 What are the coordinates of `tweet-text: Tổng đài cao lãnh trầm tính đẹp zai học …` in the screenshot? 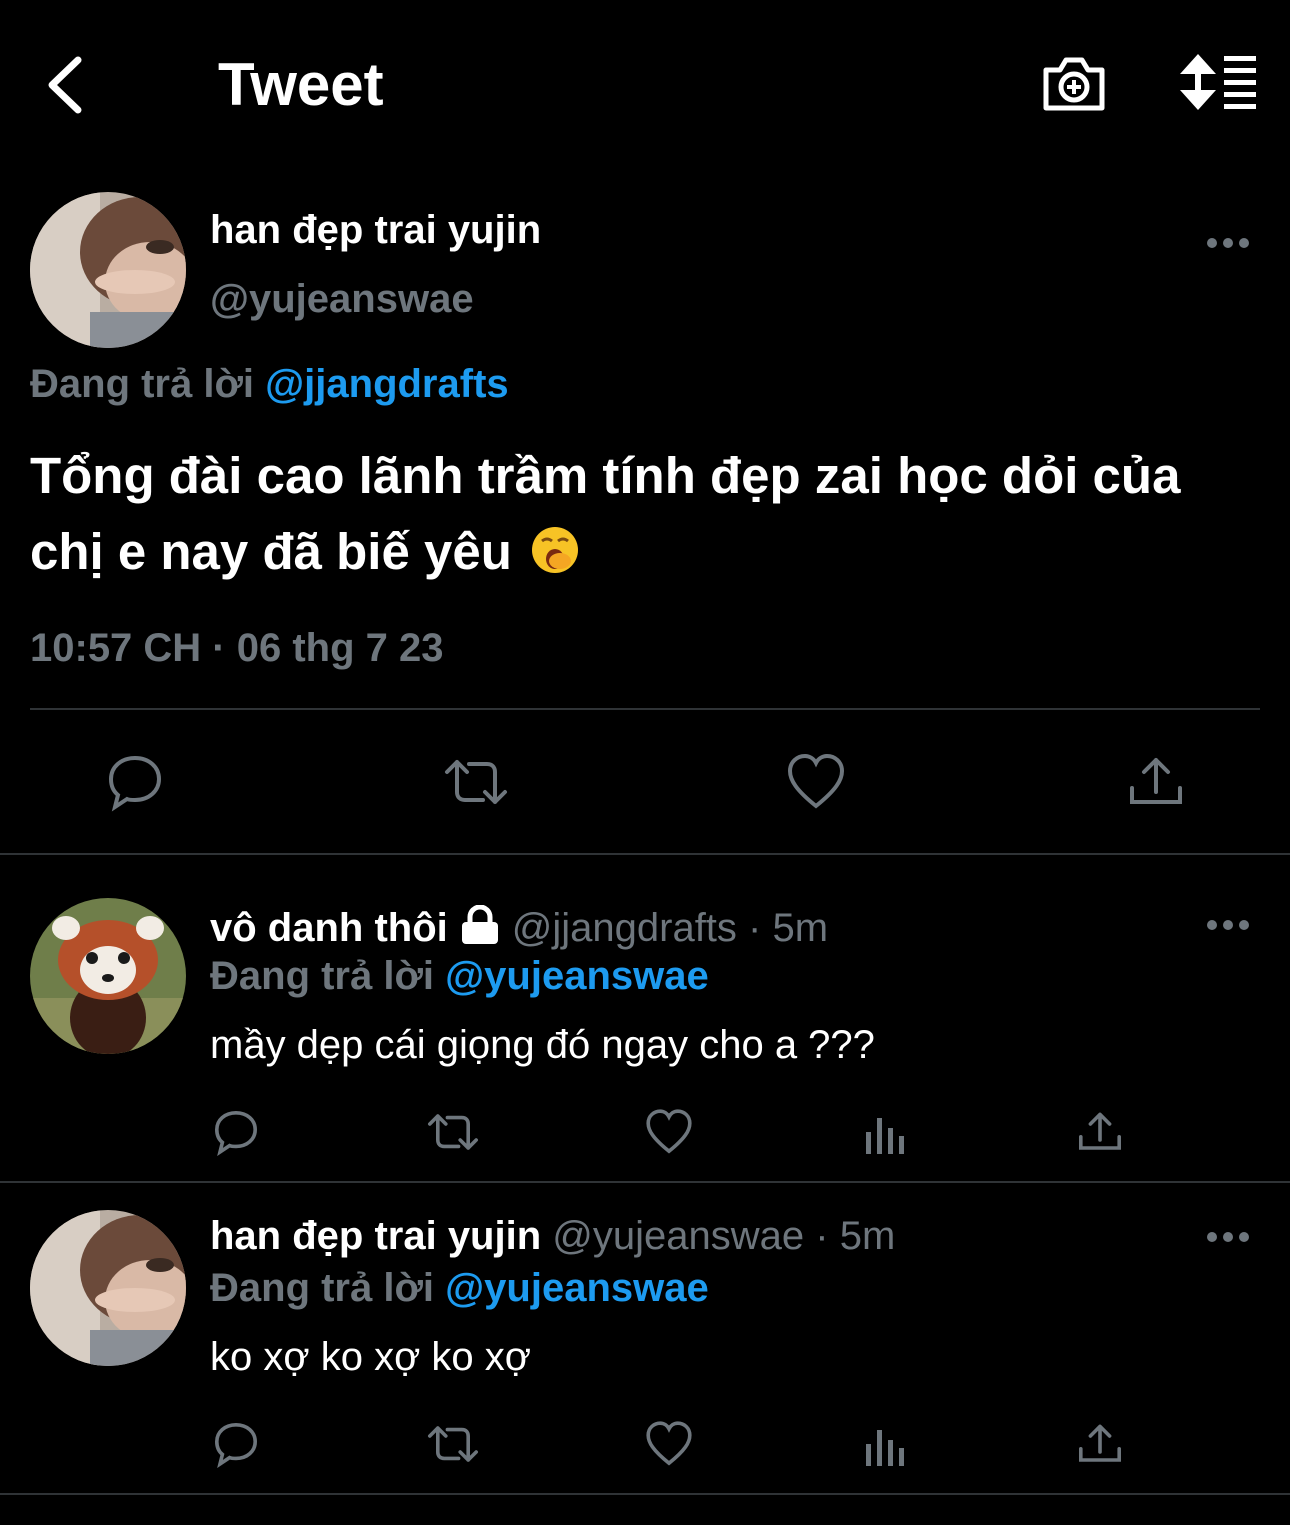 It's located at (647, 514).